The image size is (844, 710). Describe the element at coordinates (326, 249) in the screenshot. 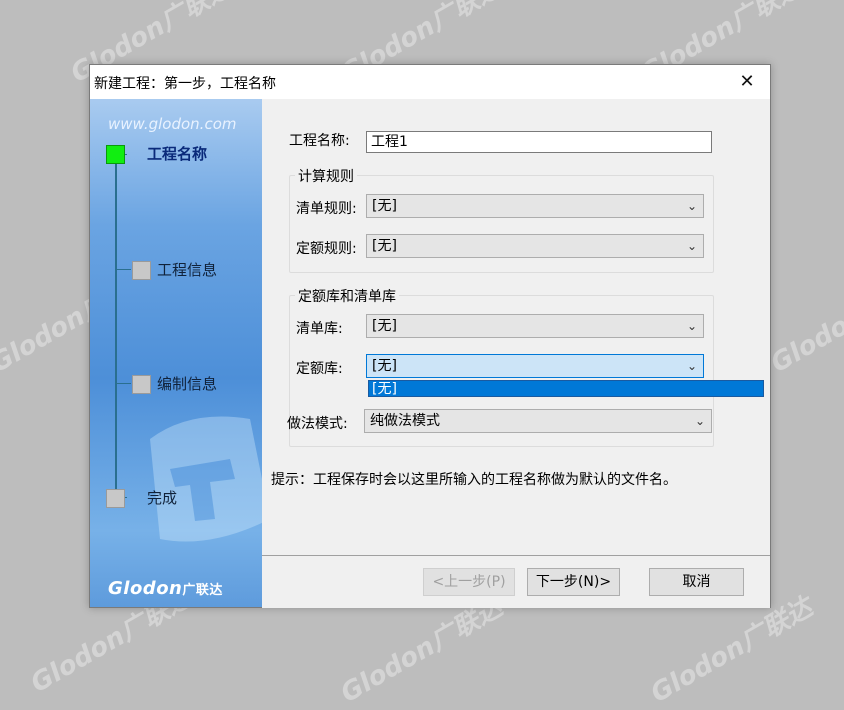

I see `quota-rule-label: 定额规则:` at that location.